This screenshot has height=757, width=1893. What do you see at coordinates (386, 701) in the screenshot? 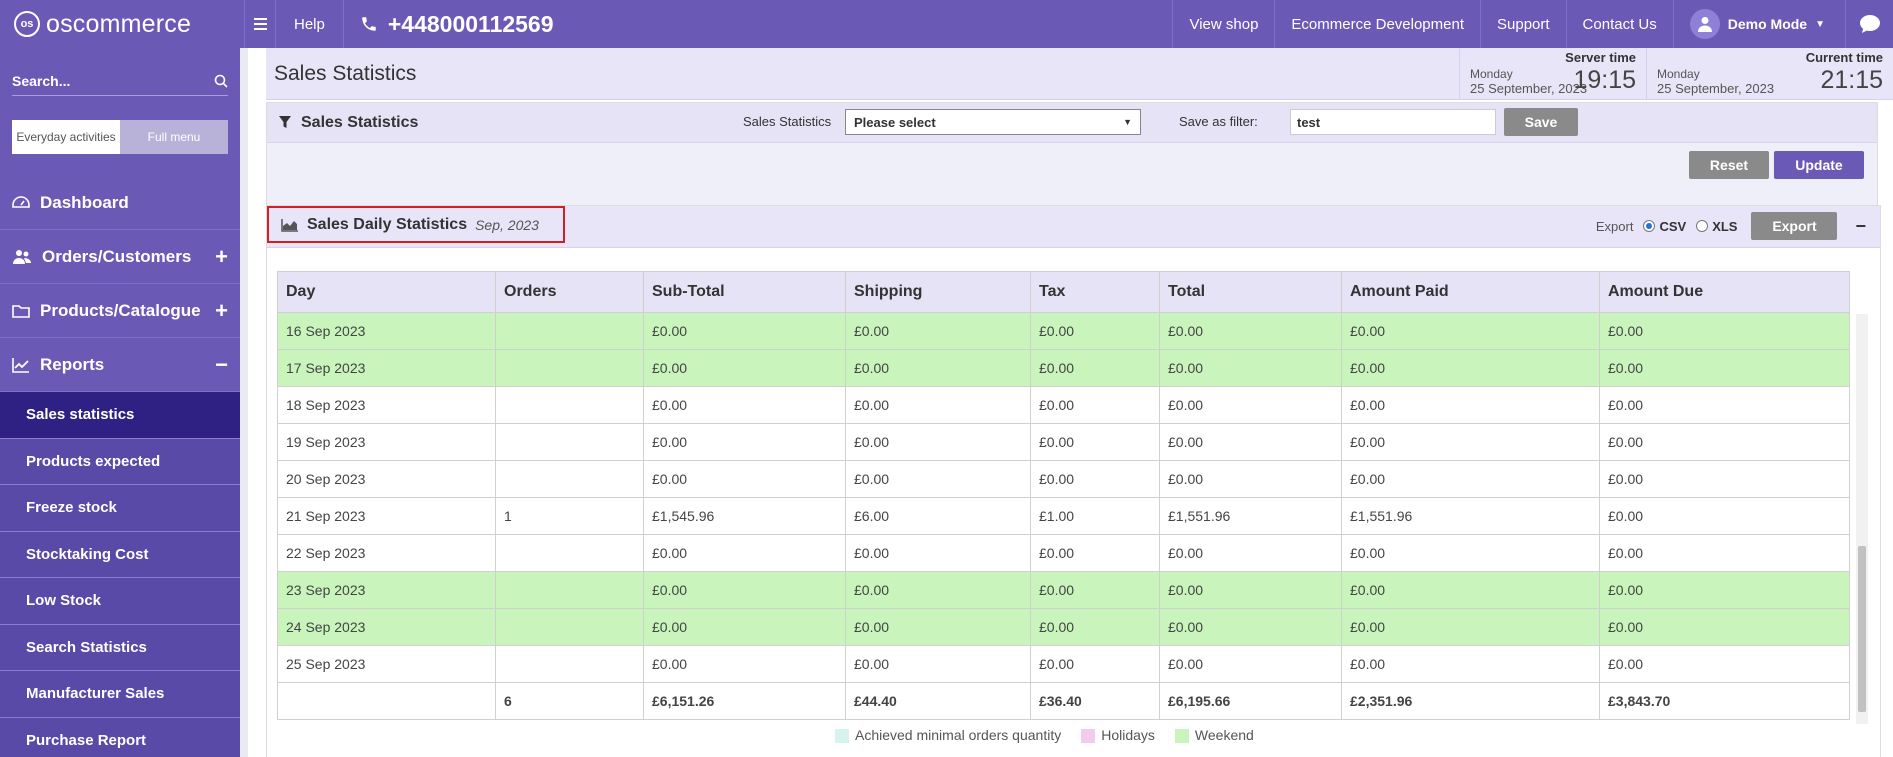
I see `total-cell-day` at bounding box center [386, 701].